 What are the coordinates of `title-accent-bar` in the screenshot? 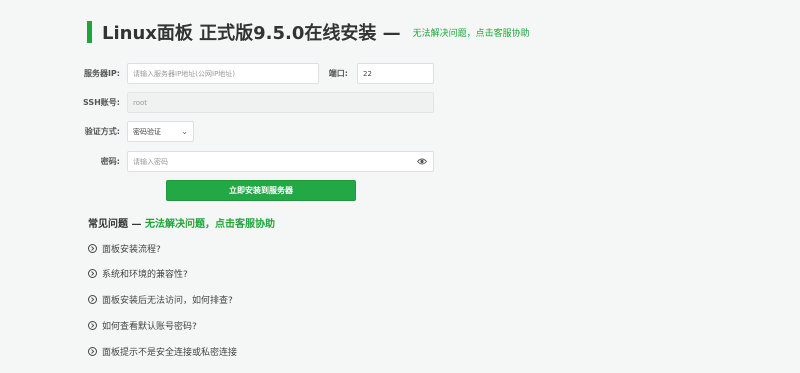 It's located at (89, 32).